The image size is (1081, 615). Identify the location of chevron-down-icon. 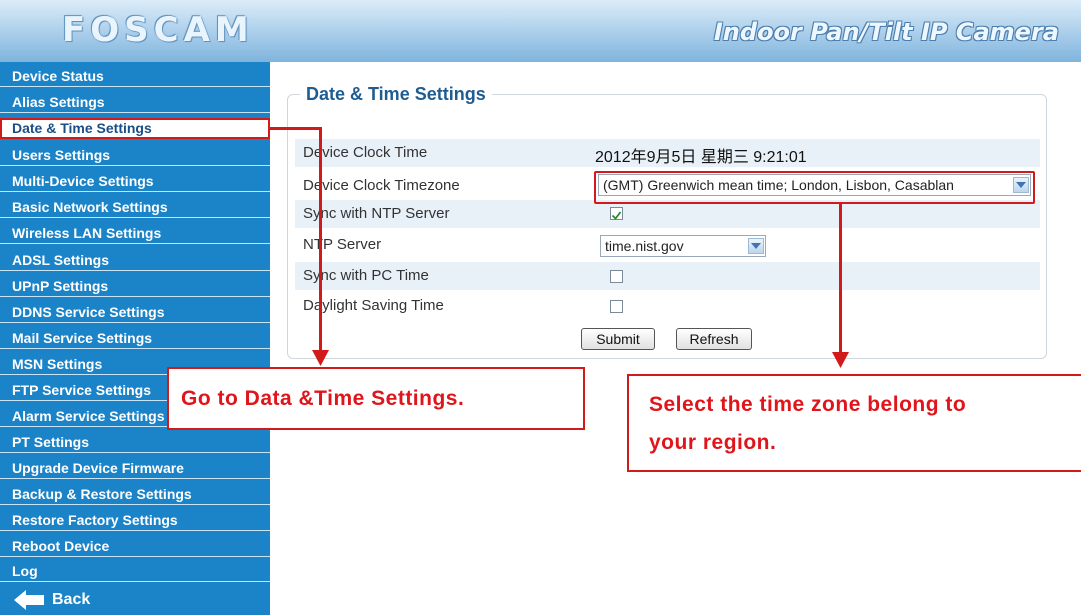
(756, 246).